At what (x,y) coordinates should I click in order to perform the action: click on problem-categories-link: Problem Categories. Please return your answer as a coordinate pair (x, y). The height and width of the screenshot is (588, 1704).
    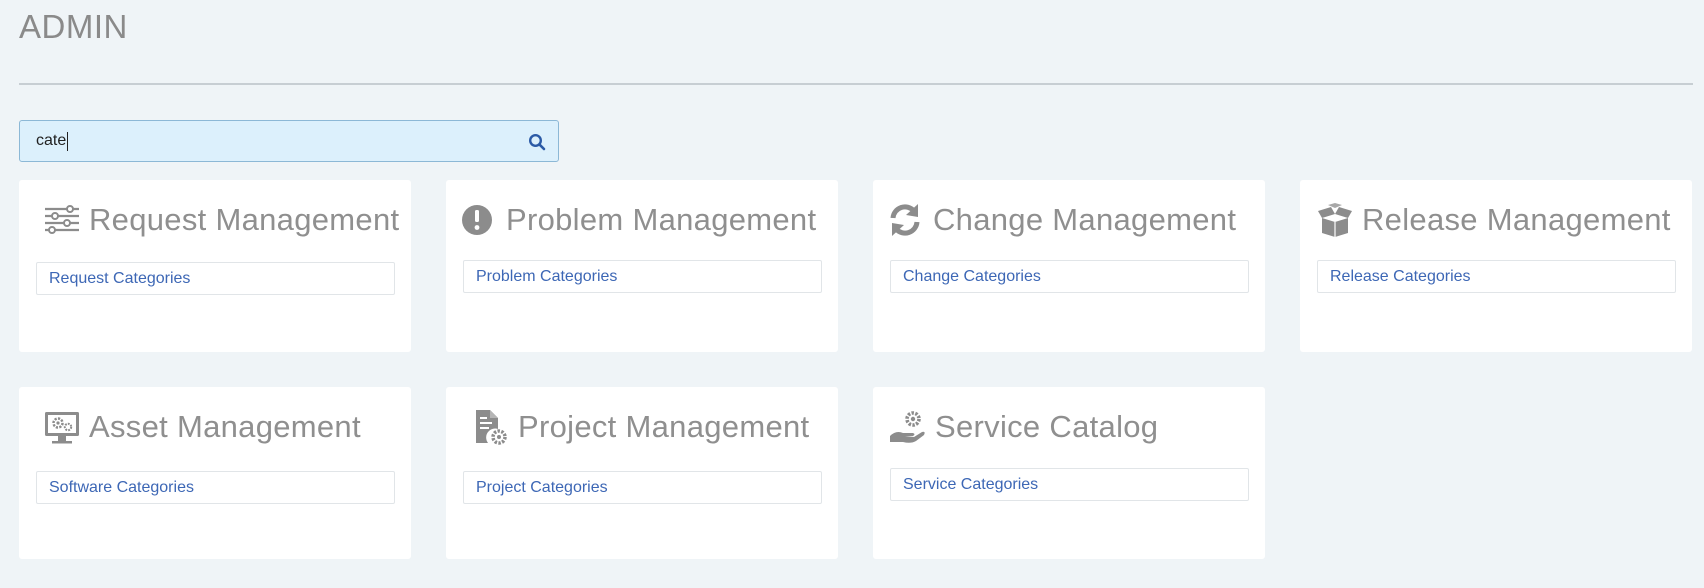
    Looking at the image, I should click on (642, 276).